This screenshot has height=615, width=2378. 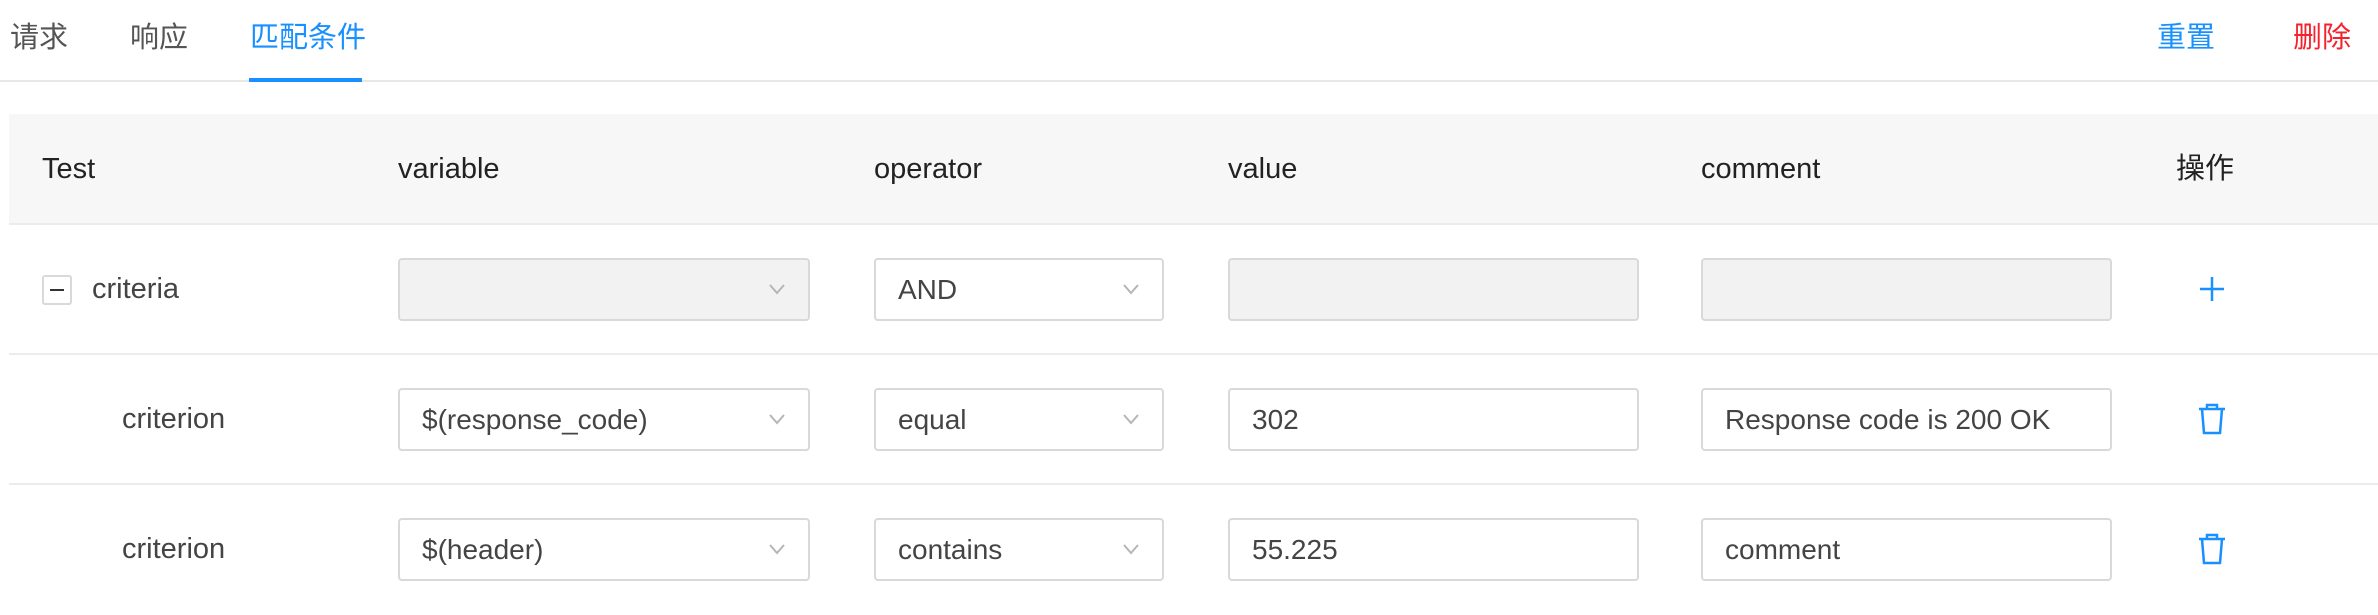 What do you see at coordinates (483, 549) in the screenshot?
I see `variable-select-value: $(header)` at bounding box center [483, 549].